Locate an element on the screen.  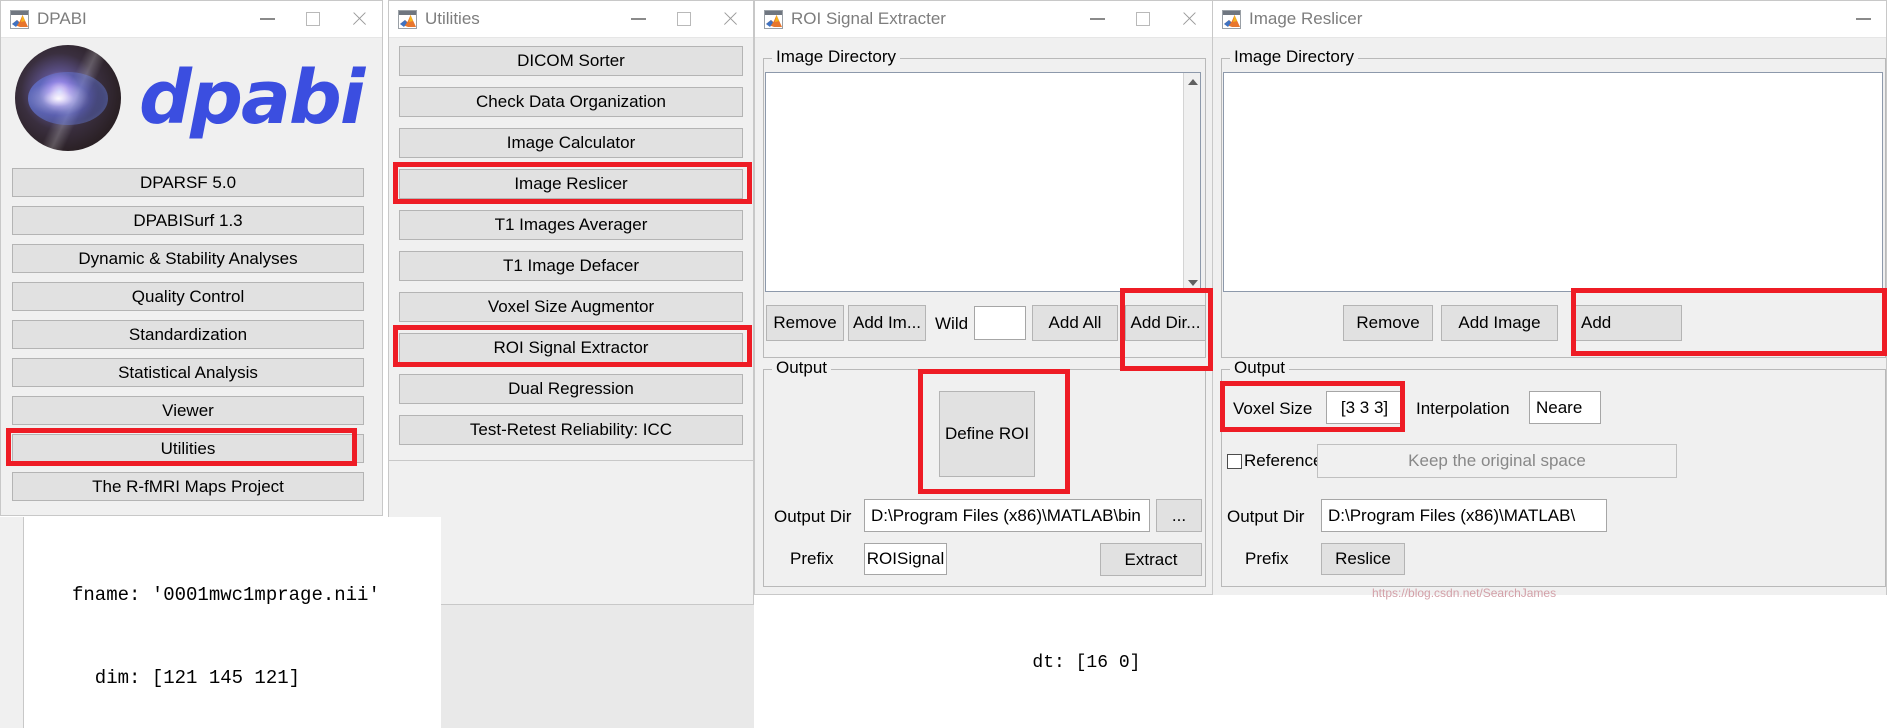
utilities-button-label: T1 Images Averager is located at coordinates (571, 224).